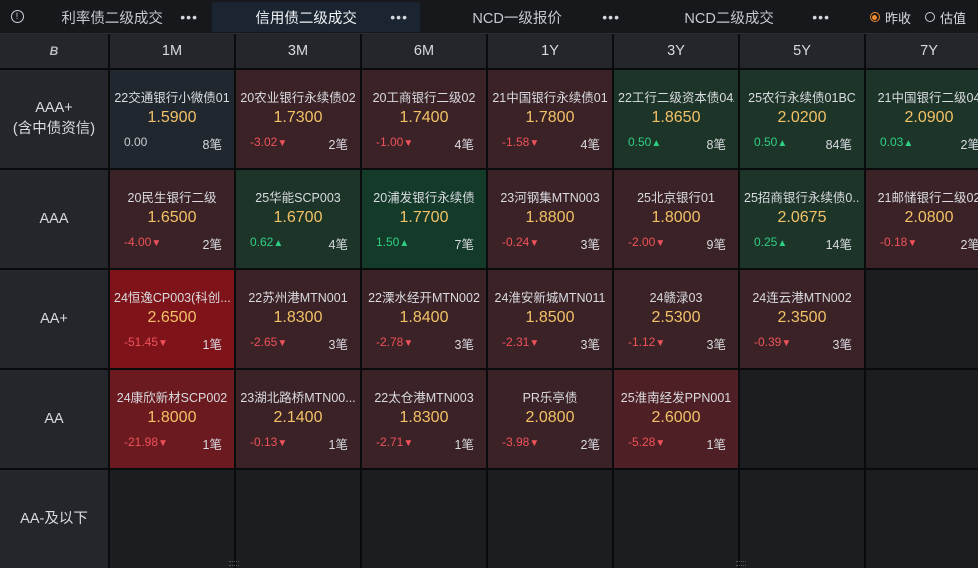 This screenshot has height=568, width=978. What do you see at coordinates (424, 119) in the screenshot?
I see `bond-cell: 20工商银行二级02 1.7400 -1.00▼ 4笔` at bounding box center [424, 119].